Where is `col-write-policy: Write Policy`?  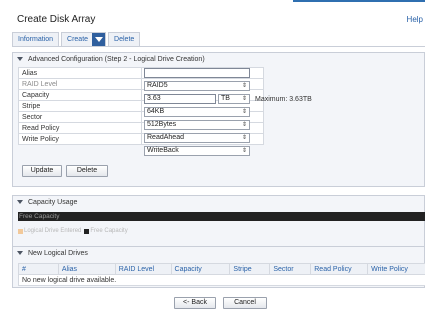
col-write-policy: Write Policy is located at coordinates (396, 269).